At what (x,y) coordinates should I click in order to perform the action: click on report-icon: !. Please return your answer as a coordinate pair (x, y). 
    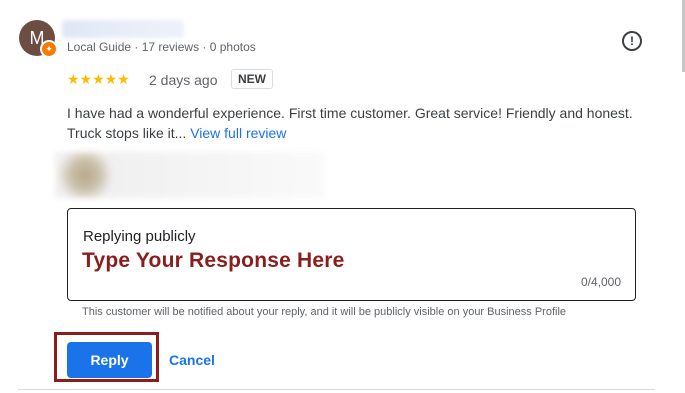
    Looking at the image, I should click on (632, 41).